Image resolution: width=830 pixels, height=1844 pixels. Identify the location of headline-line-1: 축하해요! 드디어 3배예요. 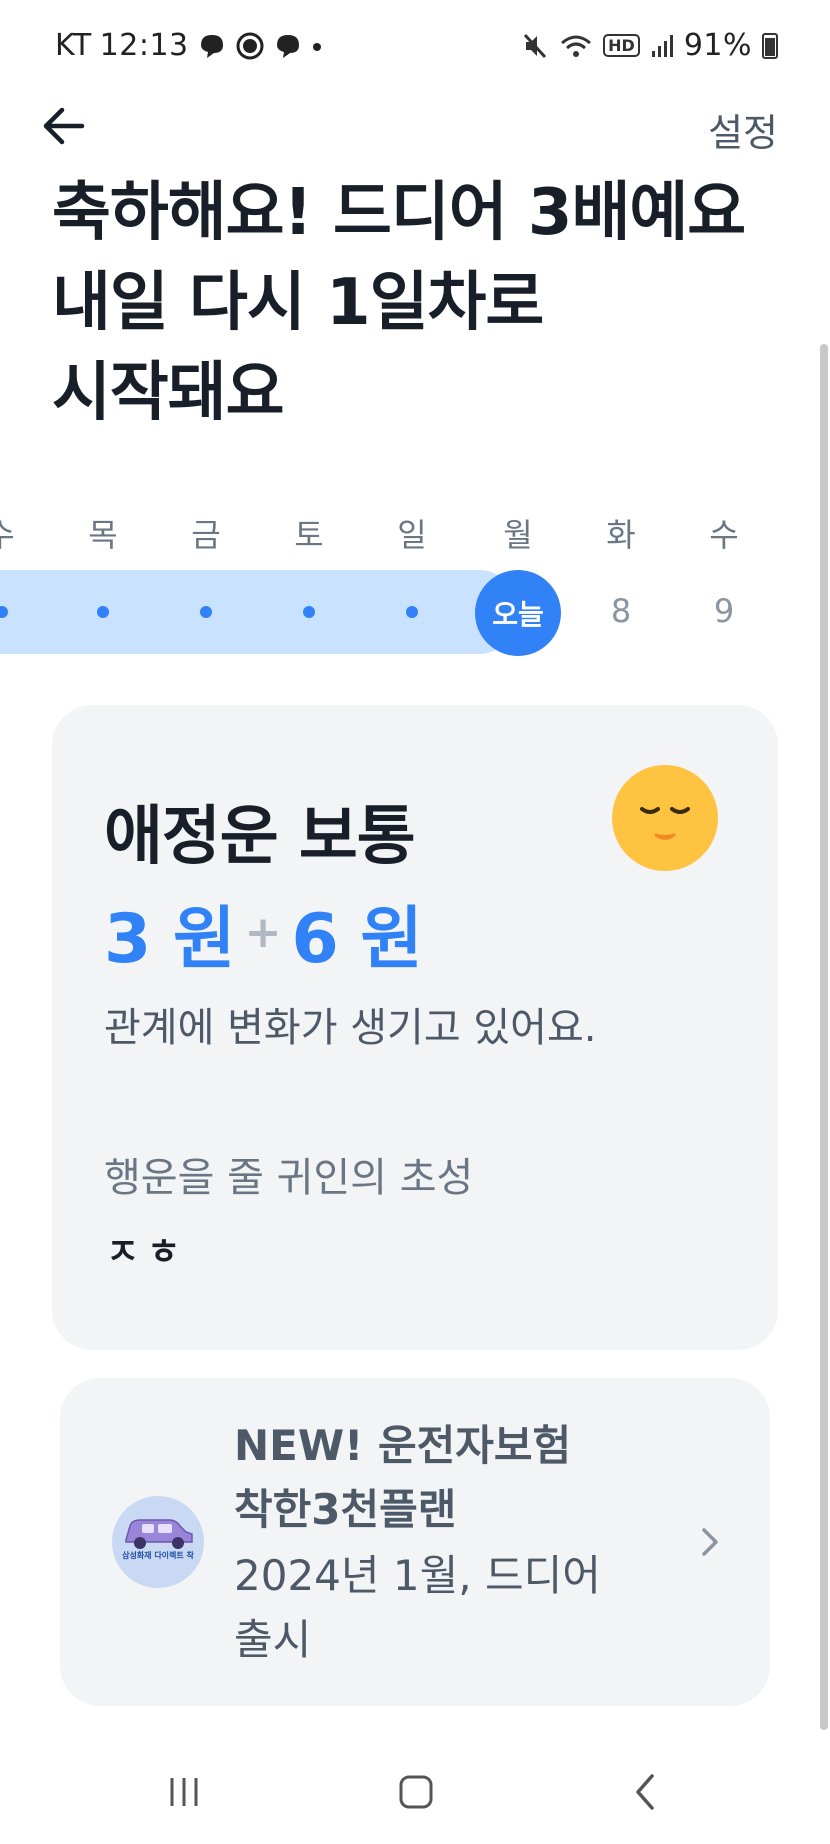
(399, 213).